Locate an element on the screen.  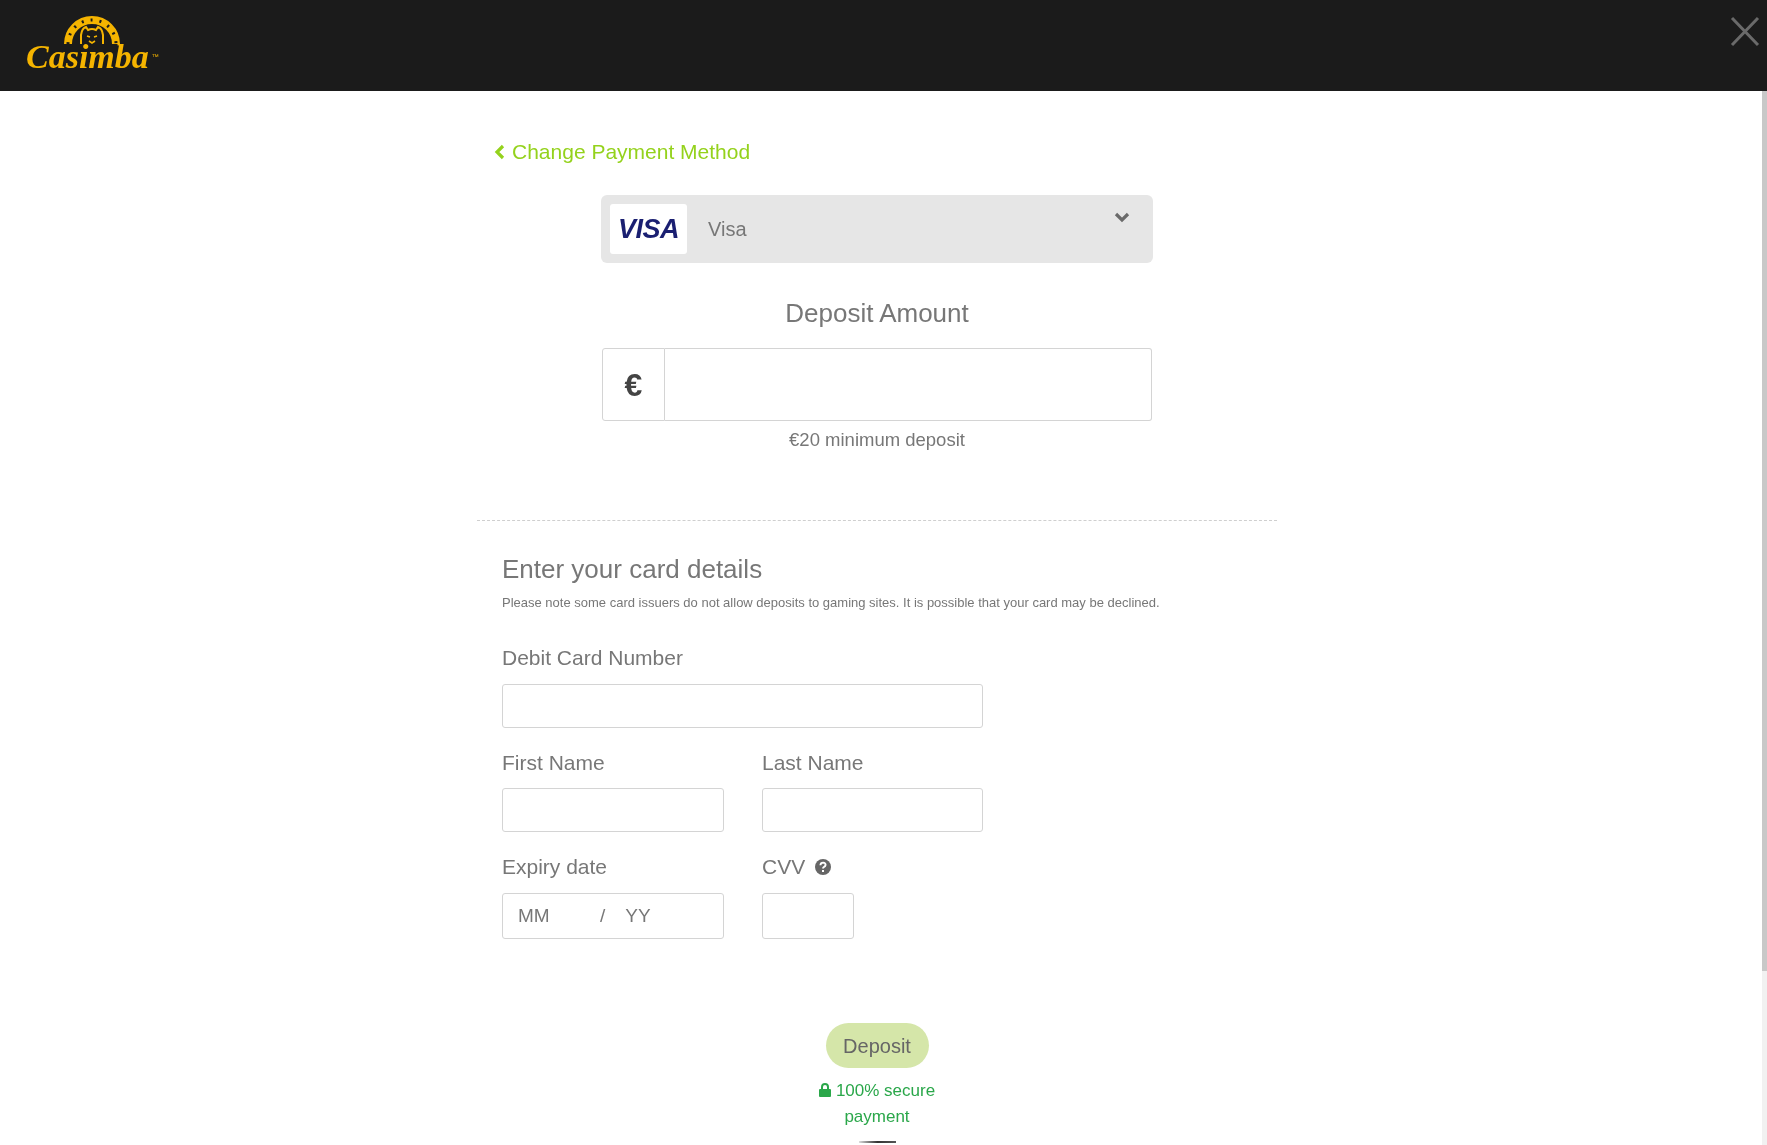
card-number-input is located at coordinates (742, 706).